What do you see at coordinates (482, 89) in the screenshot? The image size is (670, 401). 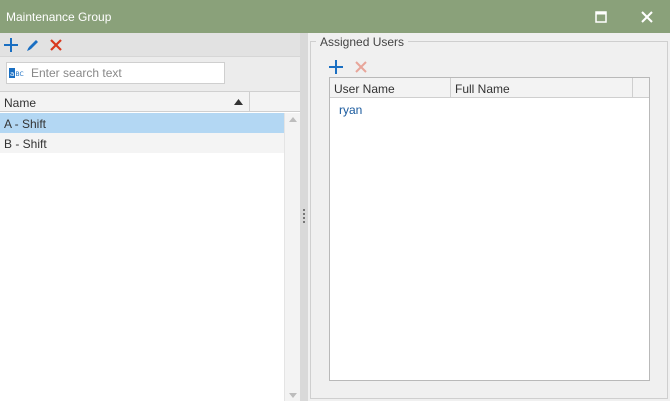 I see `full-name-column-label: Full Name` at bounding box center [482, 89].